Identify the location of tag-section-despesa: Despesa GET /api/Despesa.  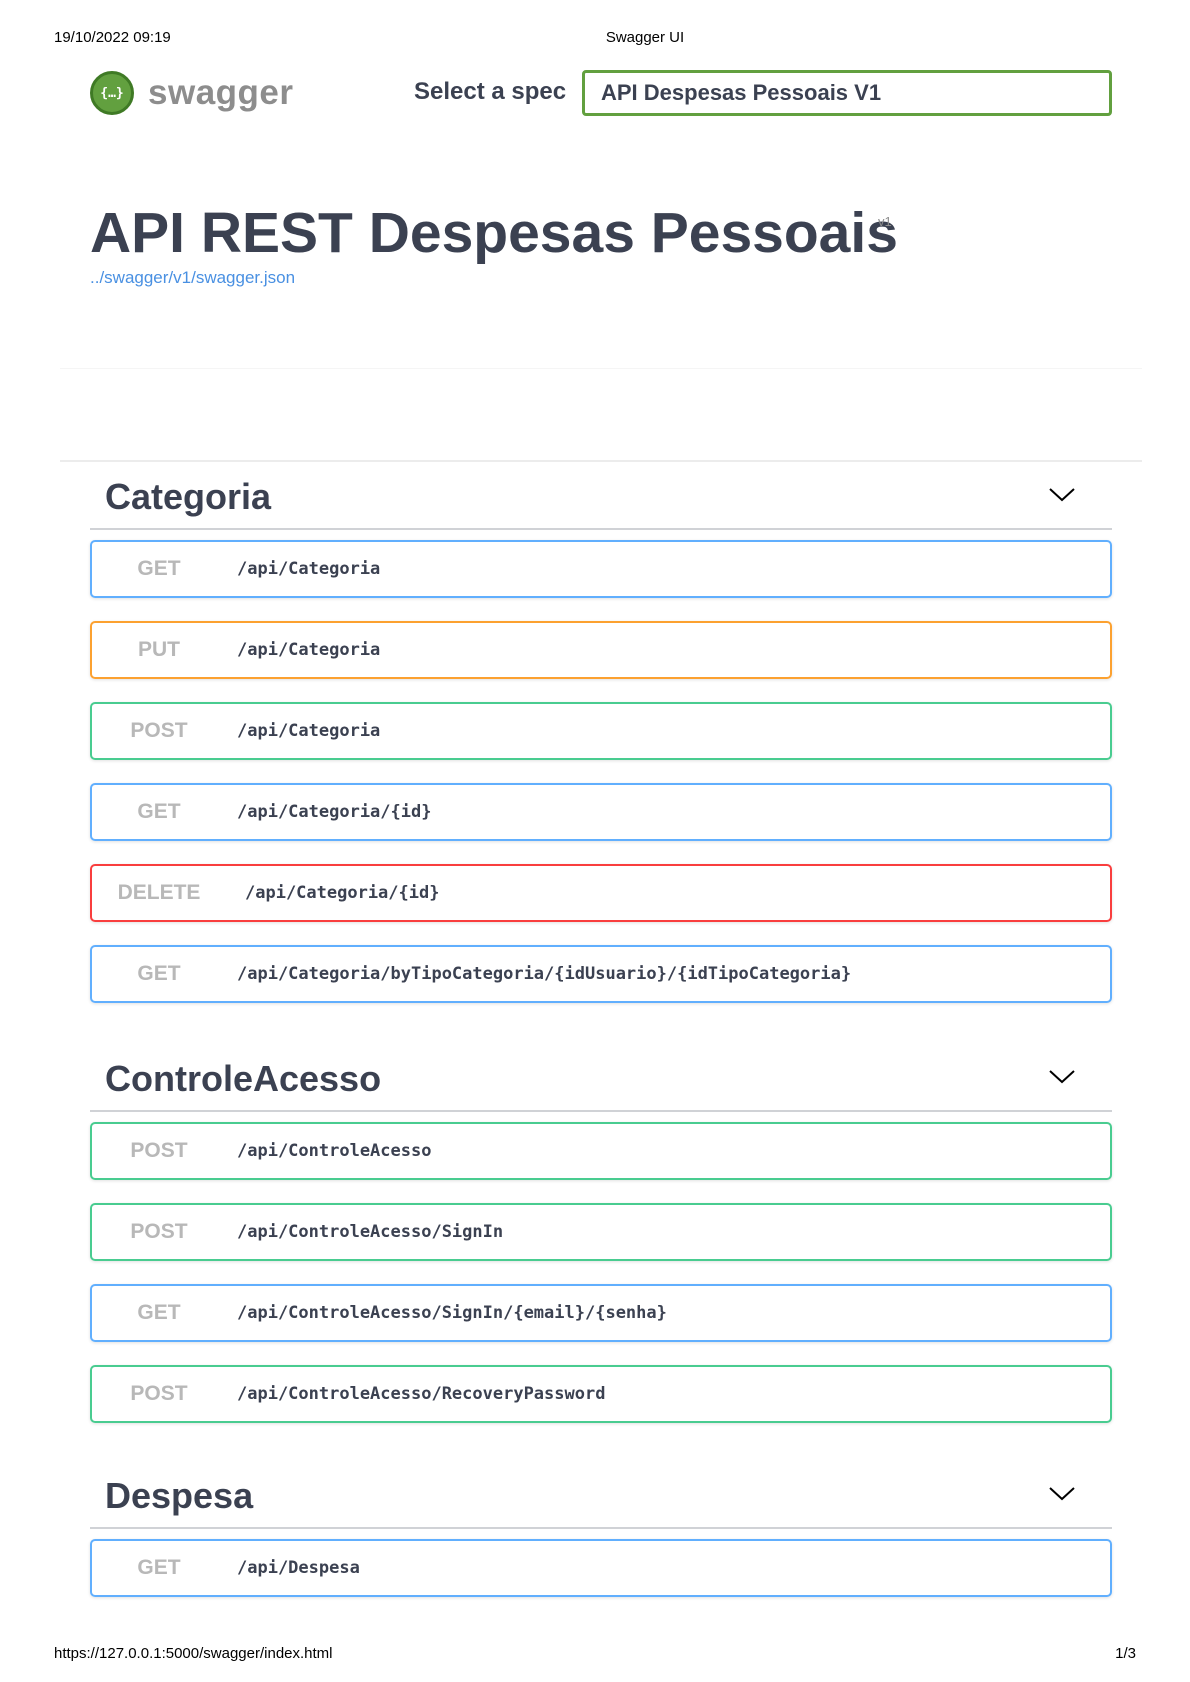
(601, 1546).